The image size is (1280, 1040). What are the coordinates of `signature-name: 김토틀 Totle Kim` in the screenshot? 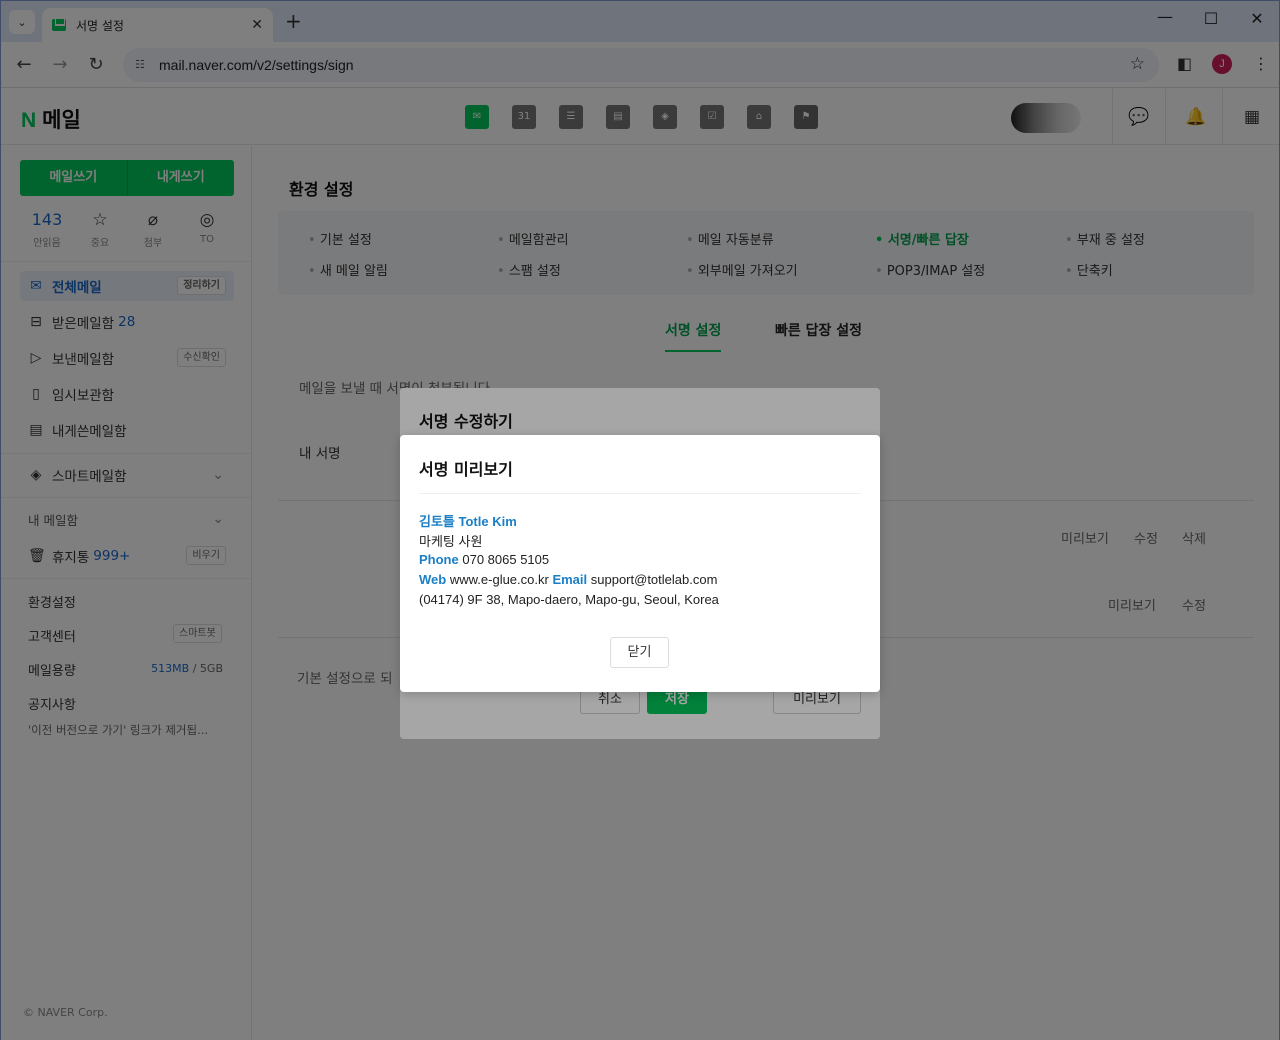 It's located at (468, 521).